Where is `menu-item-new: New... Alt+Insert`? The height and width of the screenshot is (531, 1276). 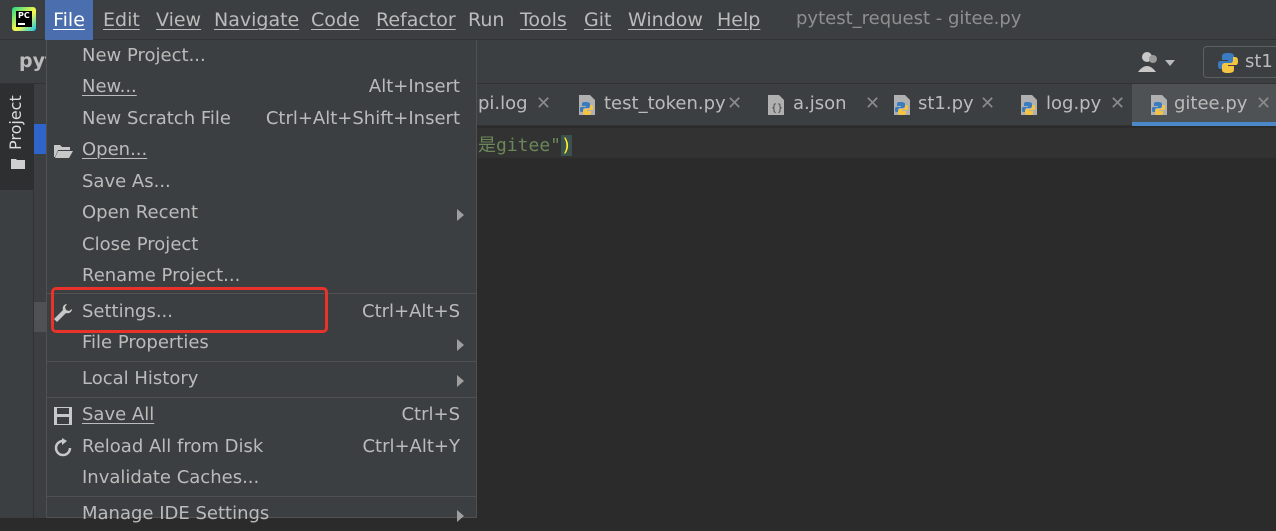
menu-item-new: New... Alt+Insert is located at coordinates (261, 88).